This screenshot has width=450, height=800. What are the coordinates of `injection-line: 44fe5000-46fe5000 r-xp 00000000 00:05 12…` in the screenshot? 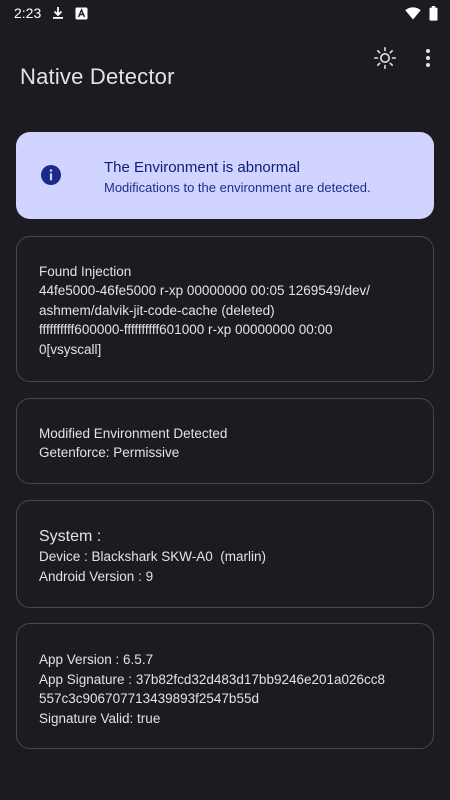 It's located at (205, 290).